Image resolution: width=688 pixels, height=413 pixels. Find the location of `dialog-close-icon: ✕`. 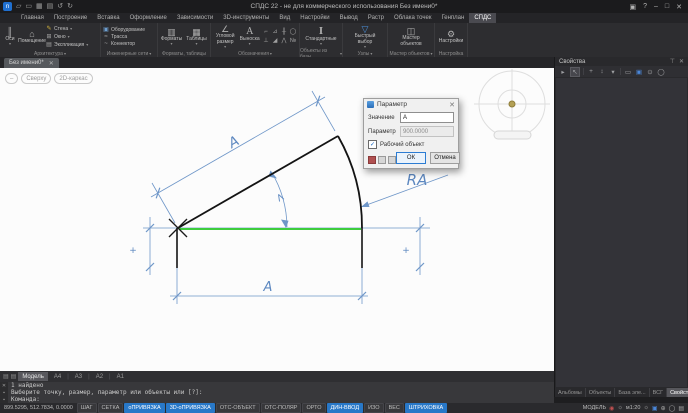

dialog-close-icon: ✕ is located at coordinates (452, 105).